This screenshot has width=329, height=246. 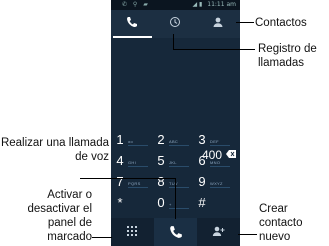 I want to click on dialpad-toggle-button, so click(x=132, y=232).